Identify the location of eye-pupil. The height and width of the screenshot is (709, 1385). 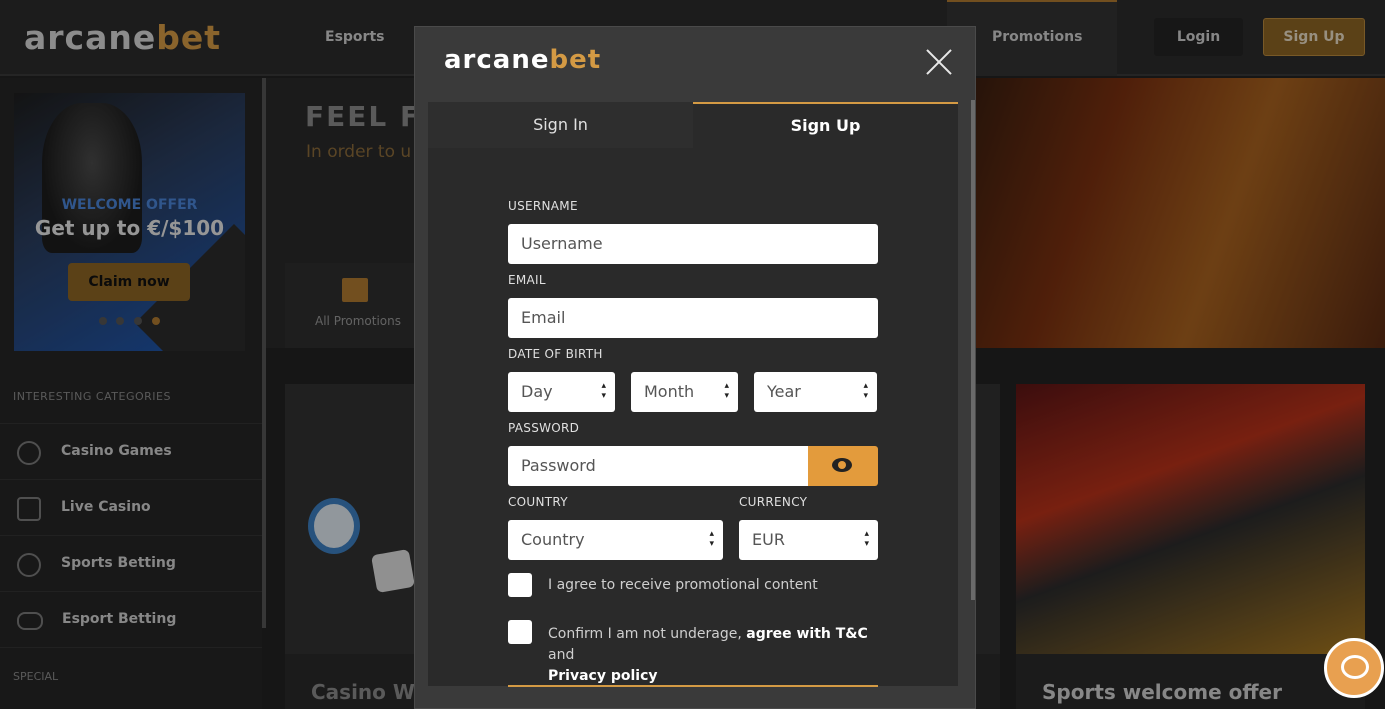
(842, 465).